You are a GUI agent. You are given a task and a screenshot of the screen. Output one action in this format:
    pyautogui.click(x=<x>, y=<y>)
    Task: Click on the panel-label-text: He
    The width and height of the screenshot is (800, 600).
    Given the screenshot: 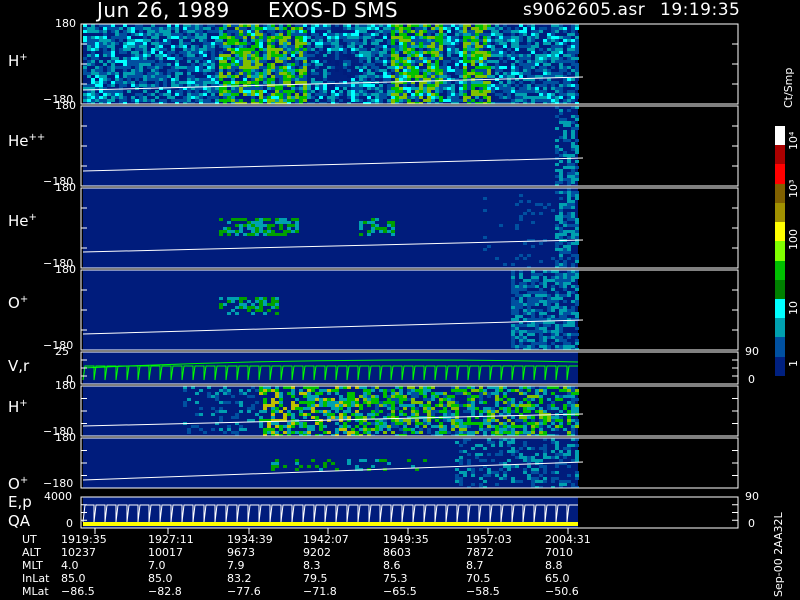 What is the action you would take?
    pyautogui.click(x=18, y=141)
    